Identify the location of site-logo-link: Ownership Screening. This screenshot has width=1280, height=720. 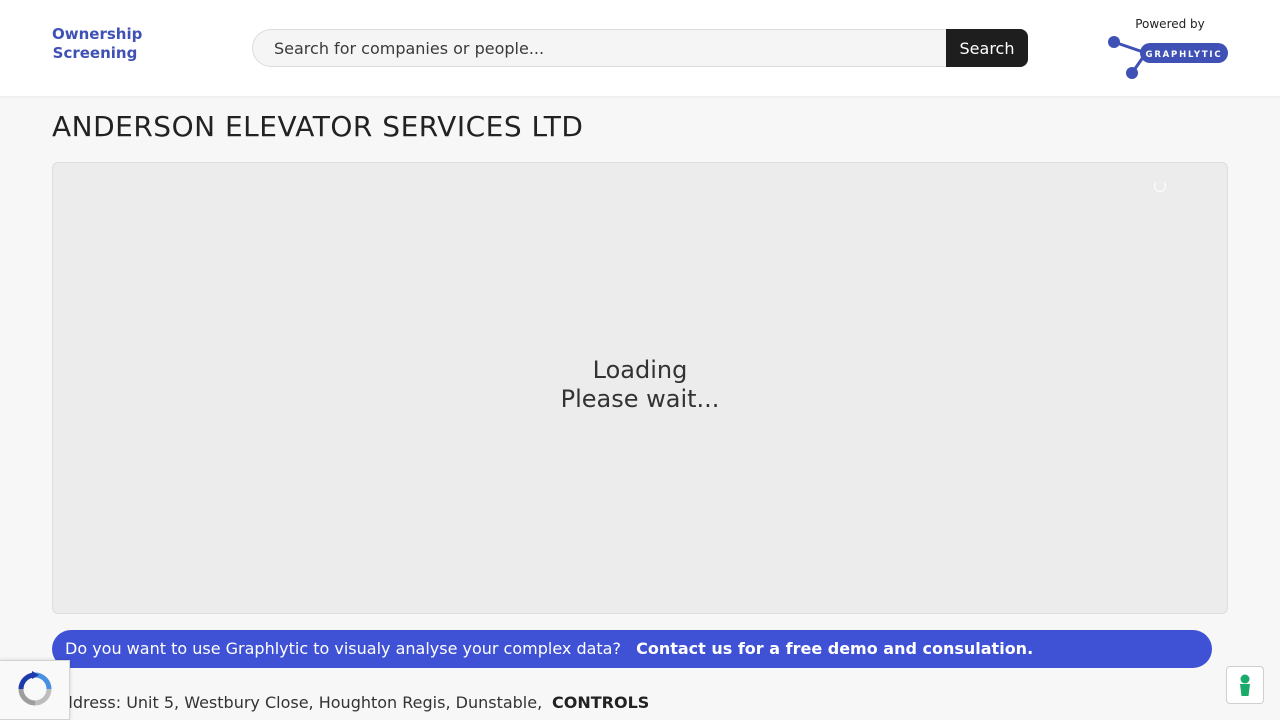
(97, 44).